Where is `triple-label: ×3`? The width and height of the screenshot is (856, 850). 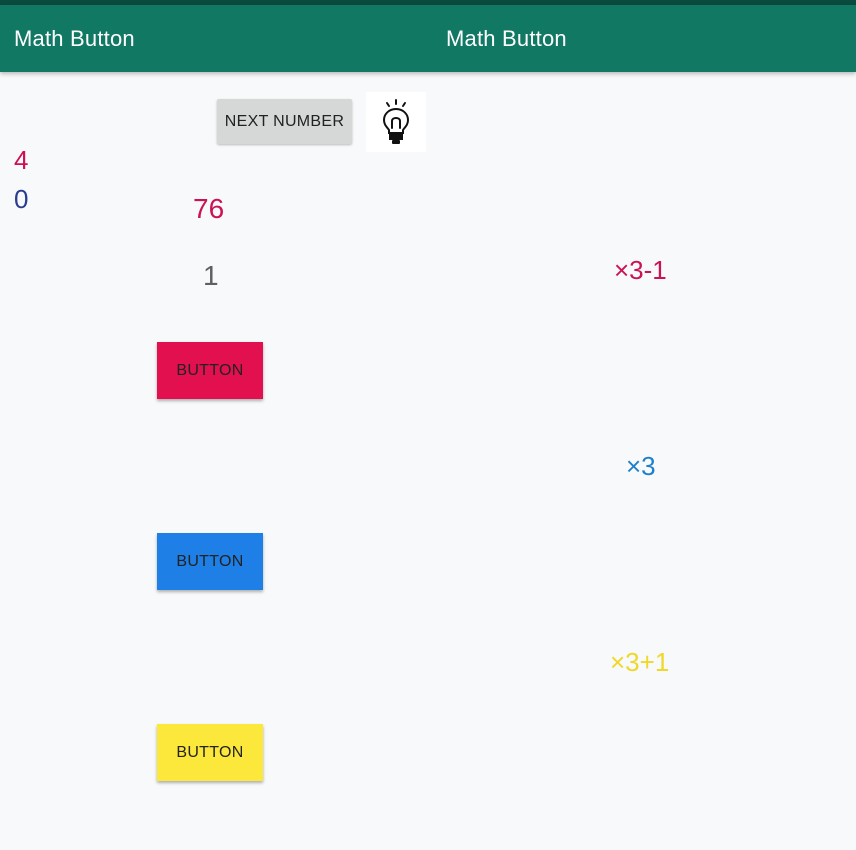 triple-label: ×3 is located at coordinates (641, 466).